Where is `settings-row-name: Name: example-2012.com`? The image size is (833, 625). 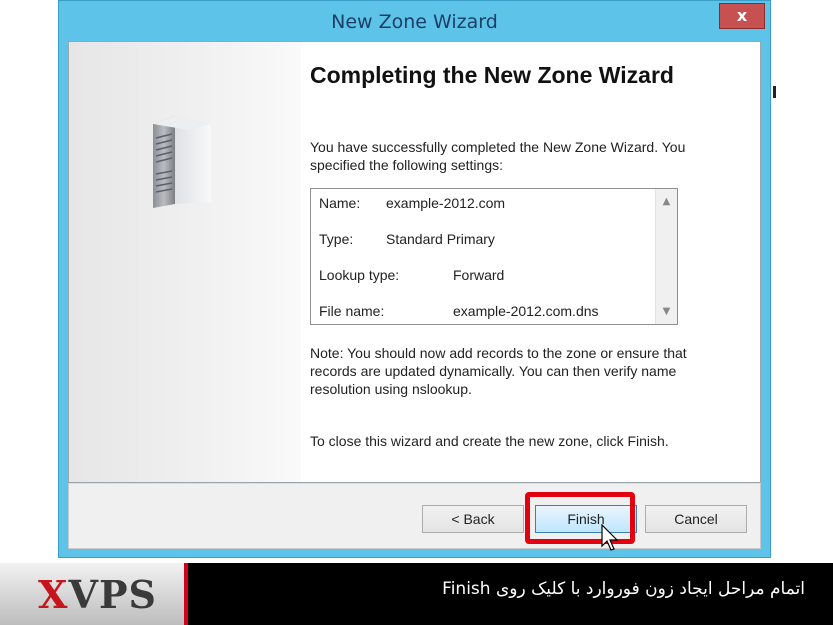
settings-row-name: Name: example-2012.com is located at coordinates (412, 203).